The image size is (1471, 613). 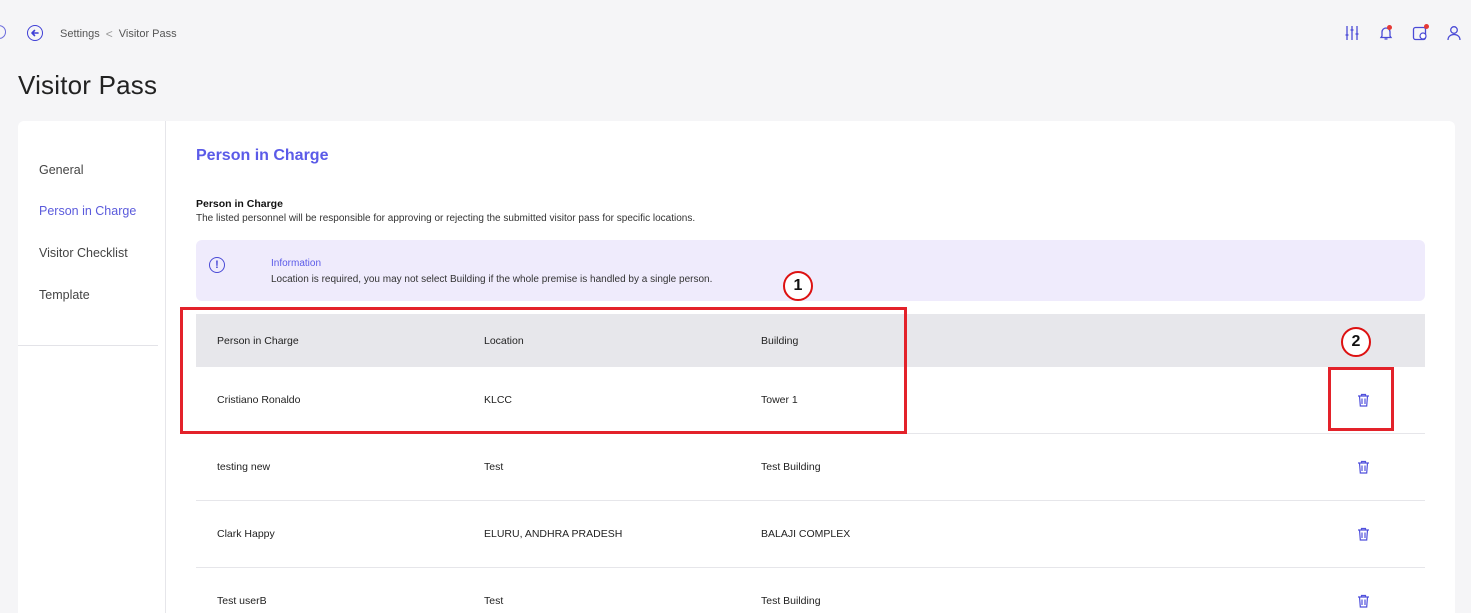 I want to click on notification-button, so click(x=1386, y=33).